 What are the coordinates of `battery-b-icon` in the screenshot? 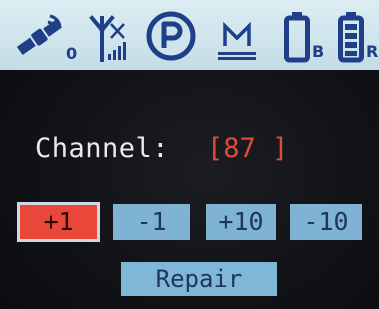 It's located at (297, 37).